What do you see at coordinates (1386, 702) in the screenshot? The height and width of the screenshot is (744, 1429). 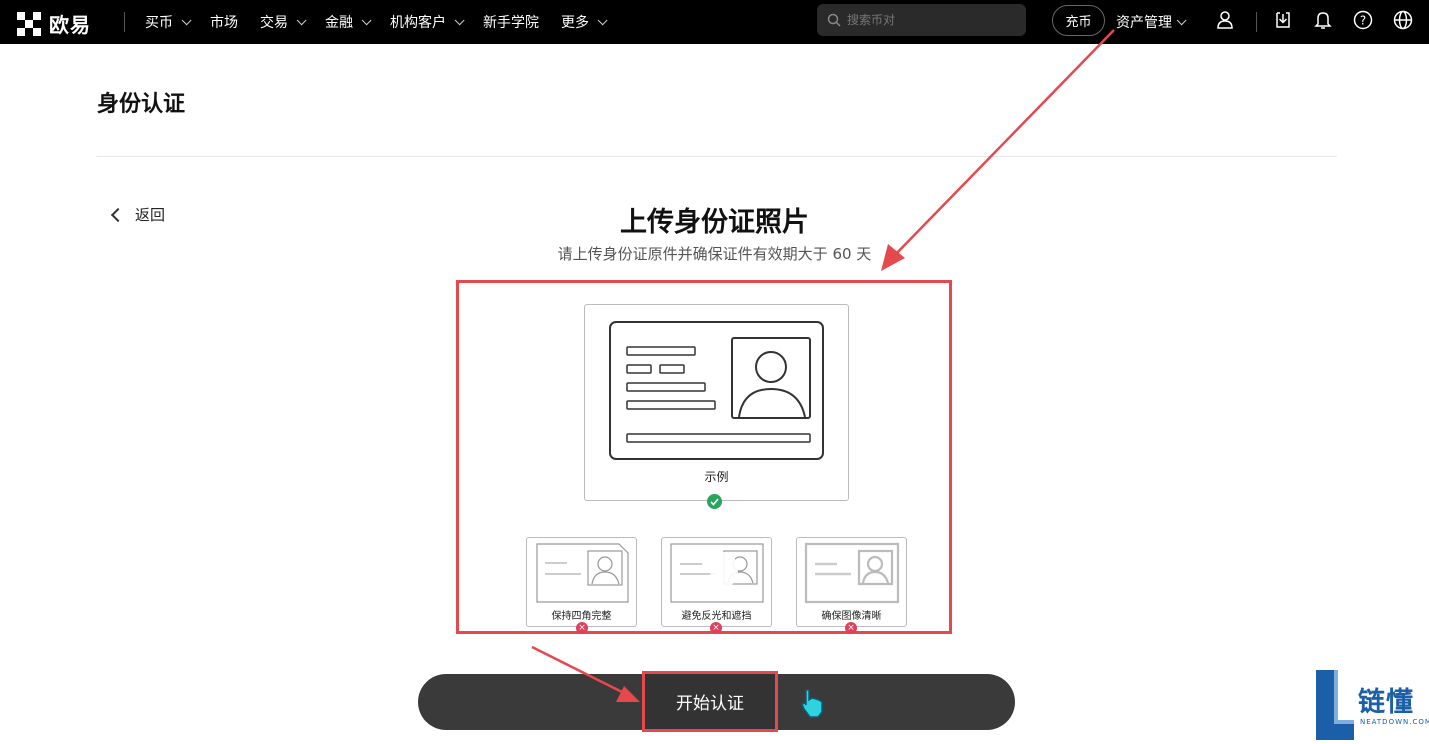 I see `watermark-text: 链懂` at bounding box center [1386, 702].